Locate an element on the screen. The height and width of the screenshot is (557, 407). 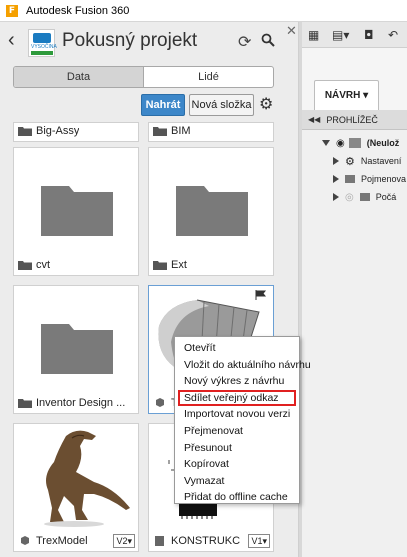
save-icon: ◘ is located at coordinates (369, 35).